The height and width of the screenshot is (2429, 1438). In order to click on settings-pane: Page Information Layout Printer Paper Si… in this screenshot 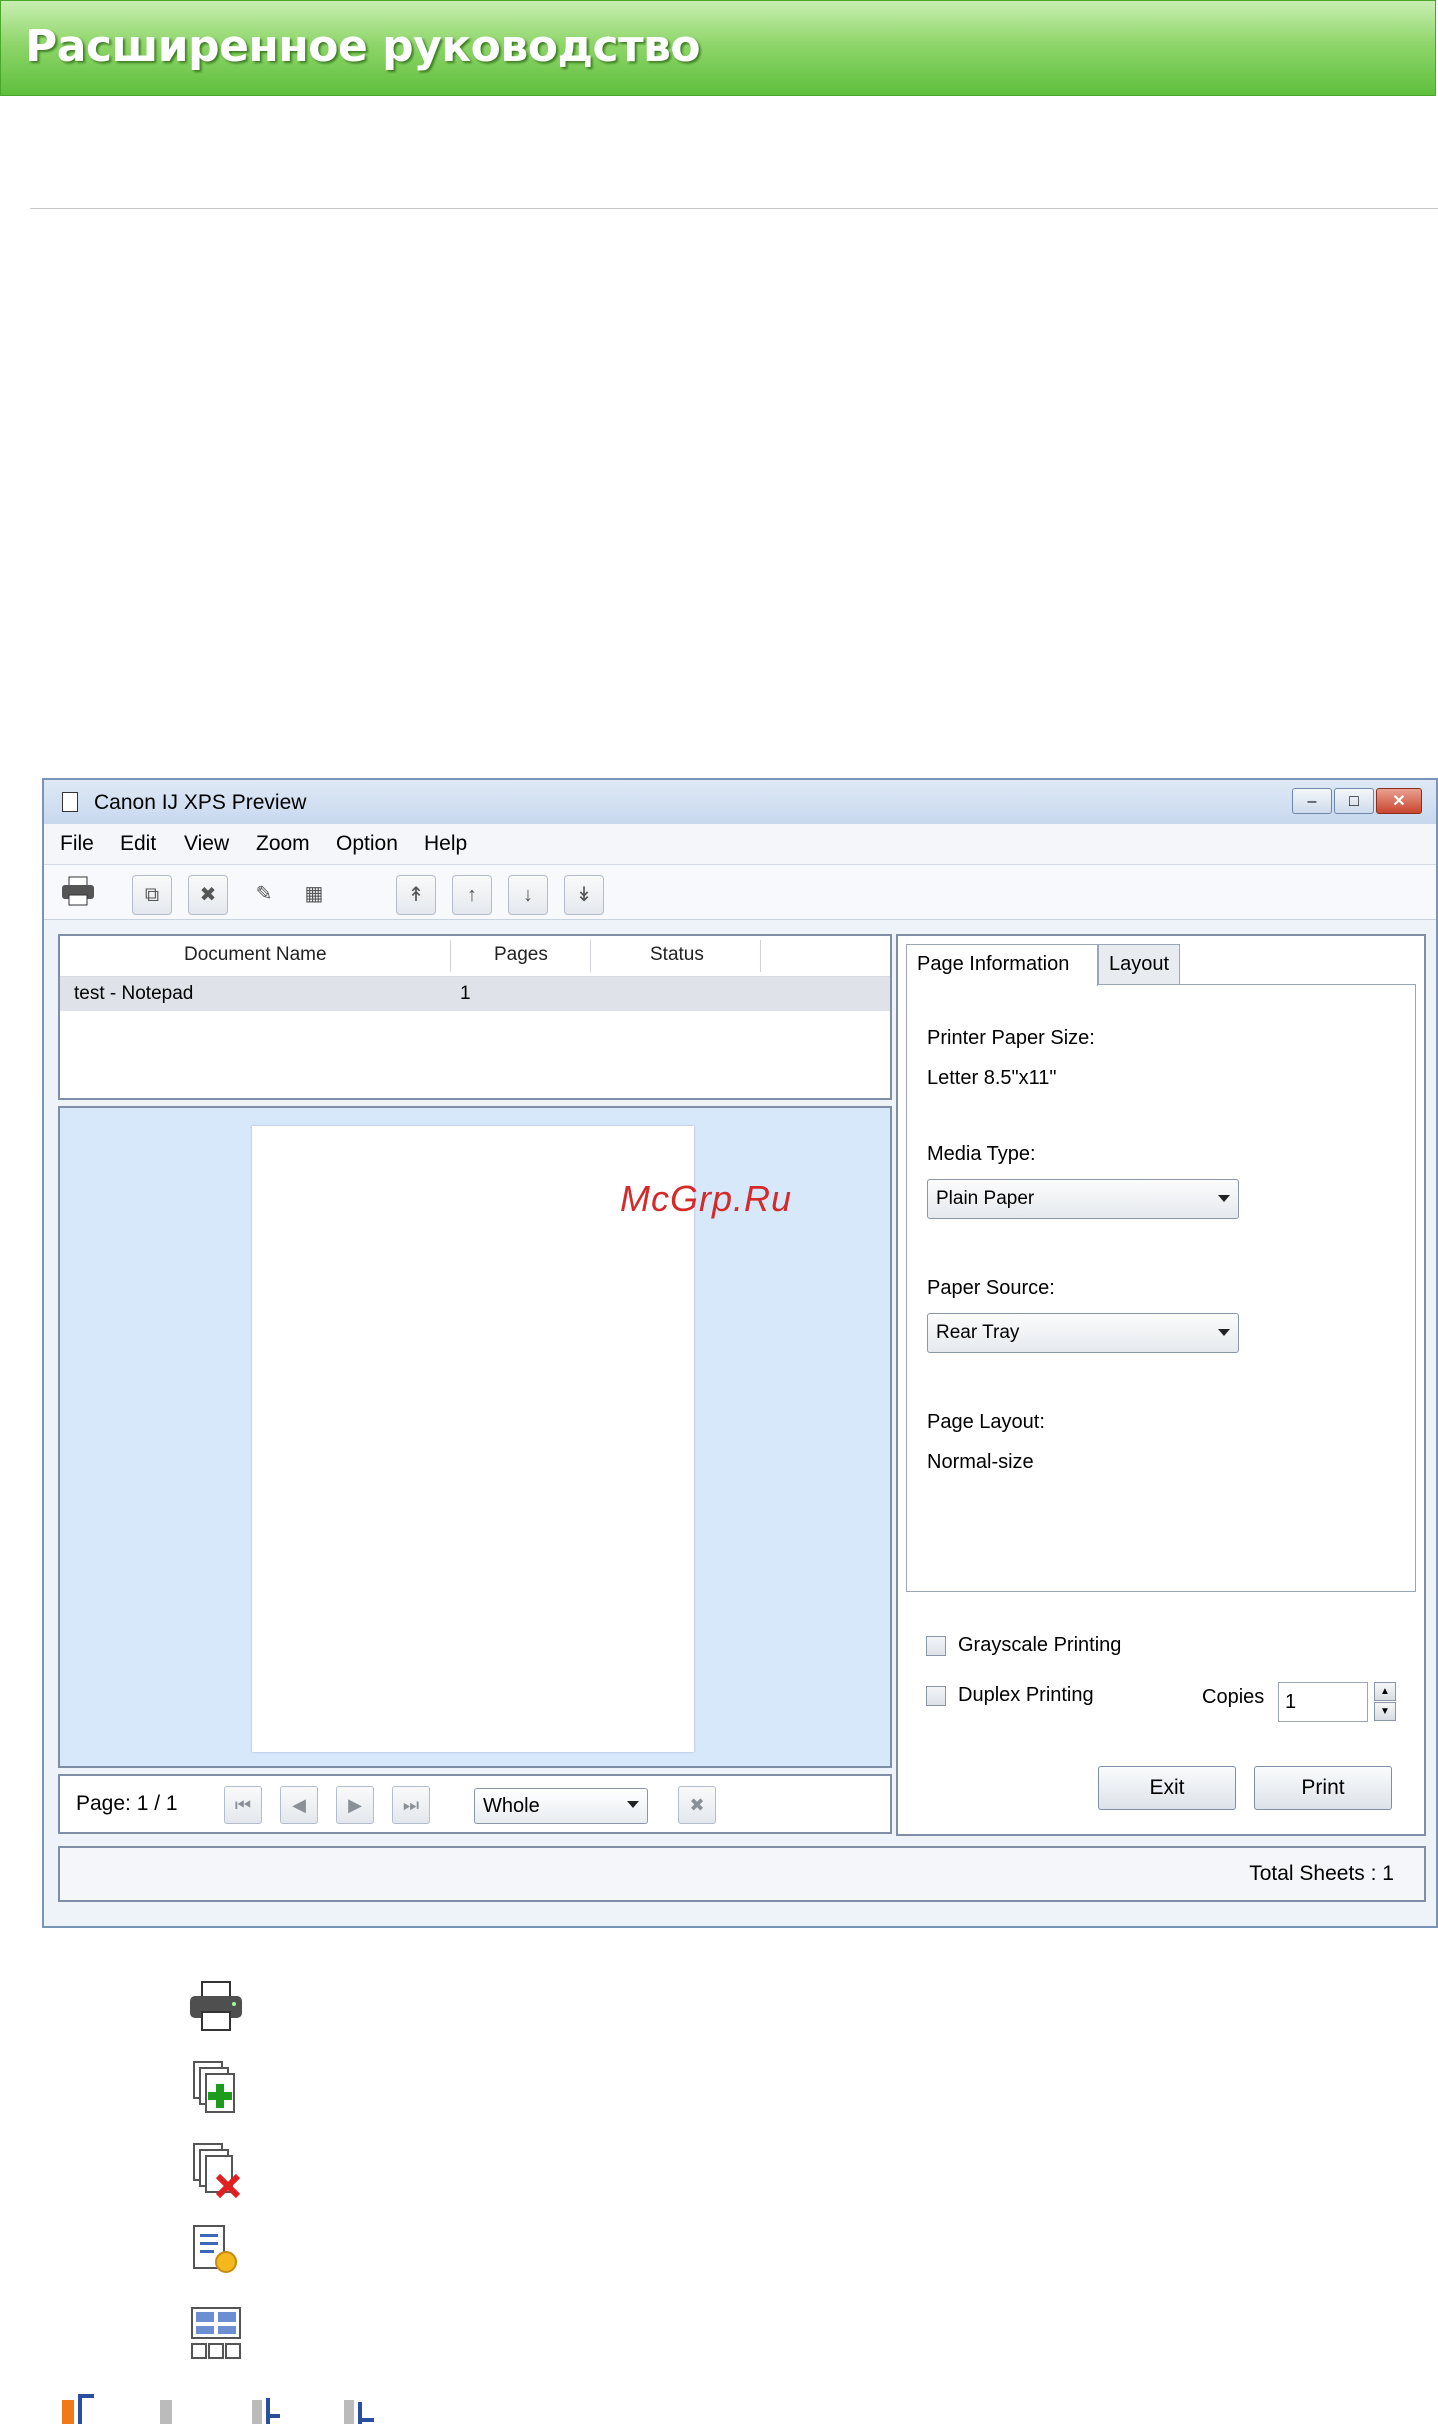, I will do `click(1161, 1385)`.